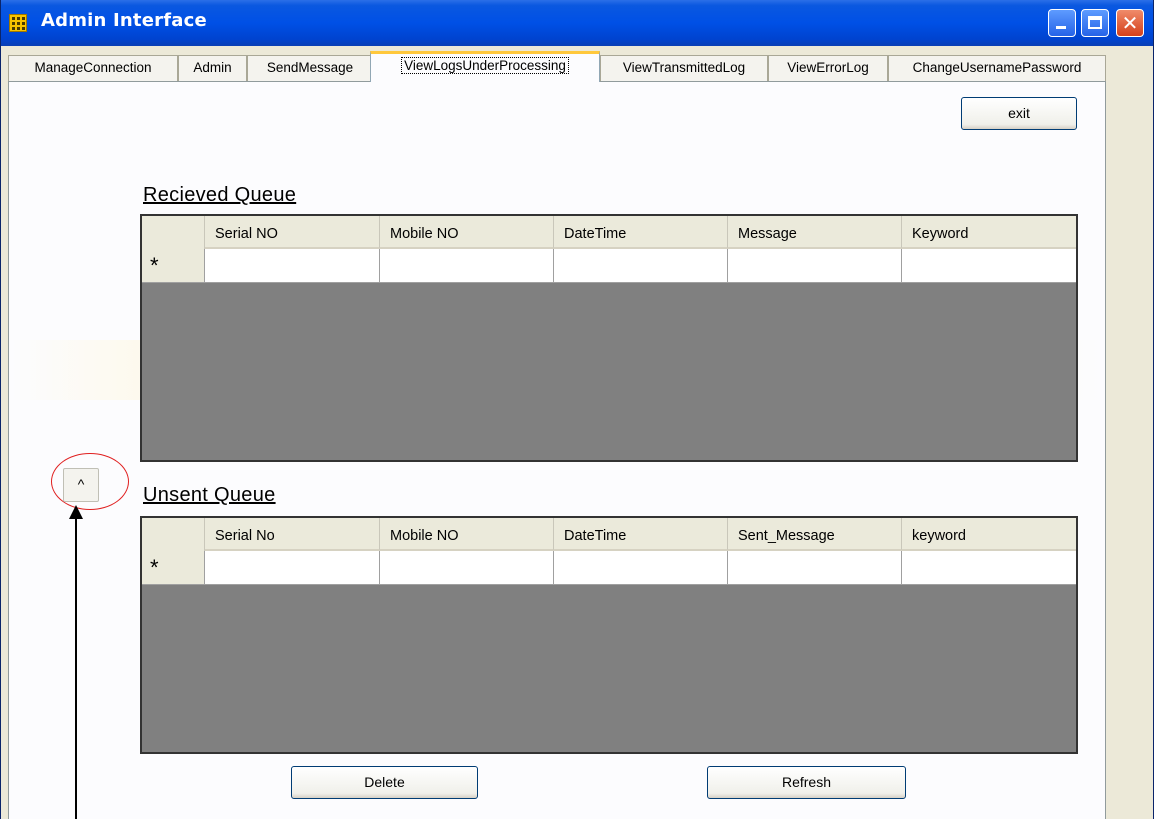  I want to click on exit-button: exit, so click(1019, 113).